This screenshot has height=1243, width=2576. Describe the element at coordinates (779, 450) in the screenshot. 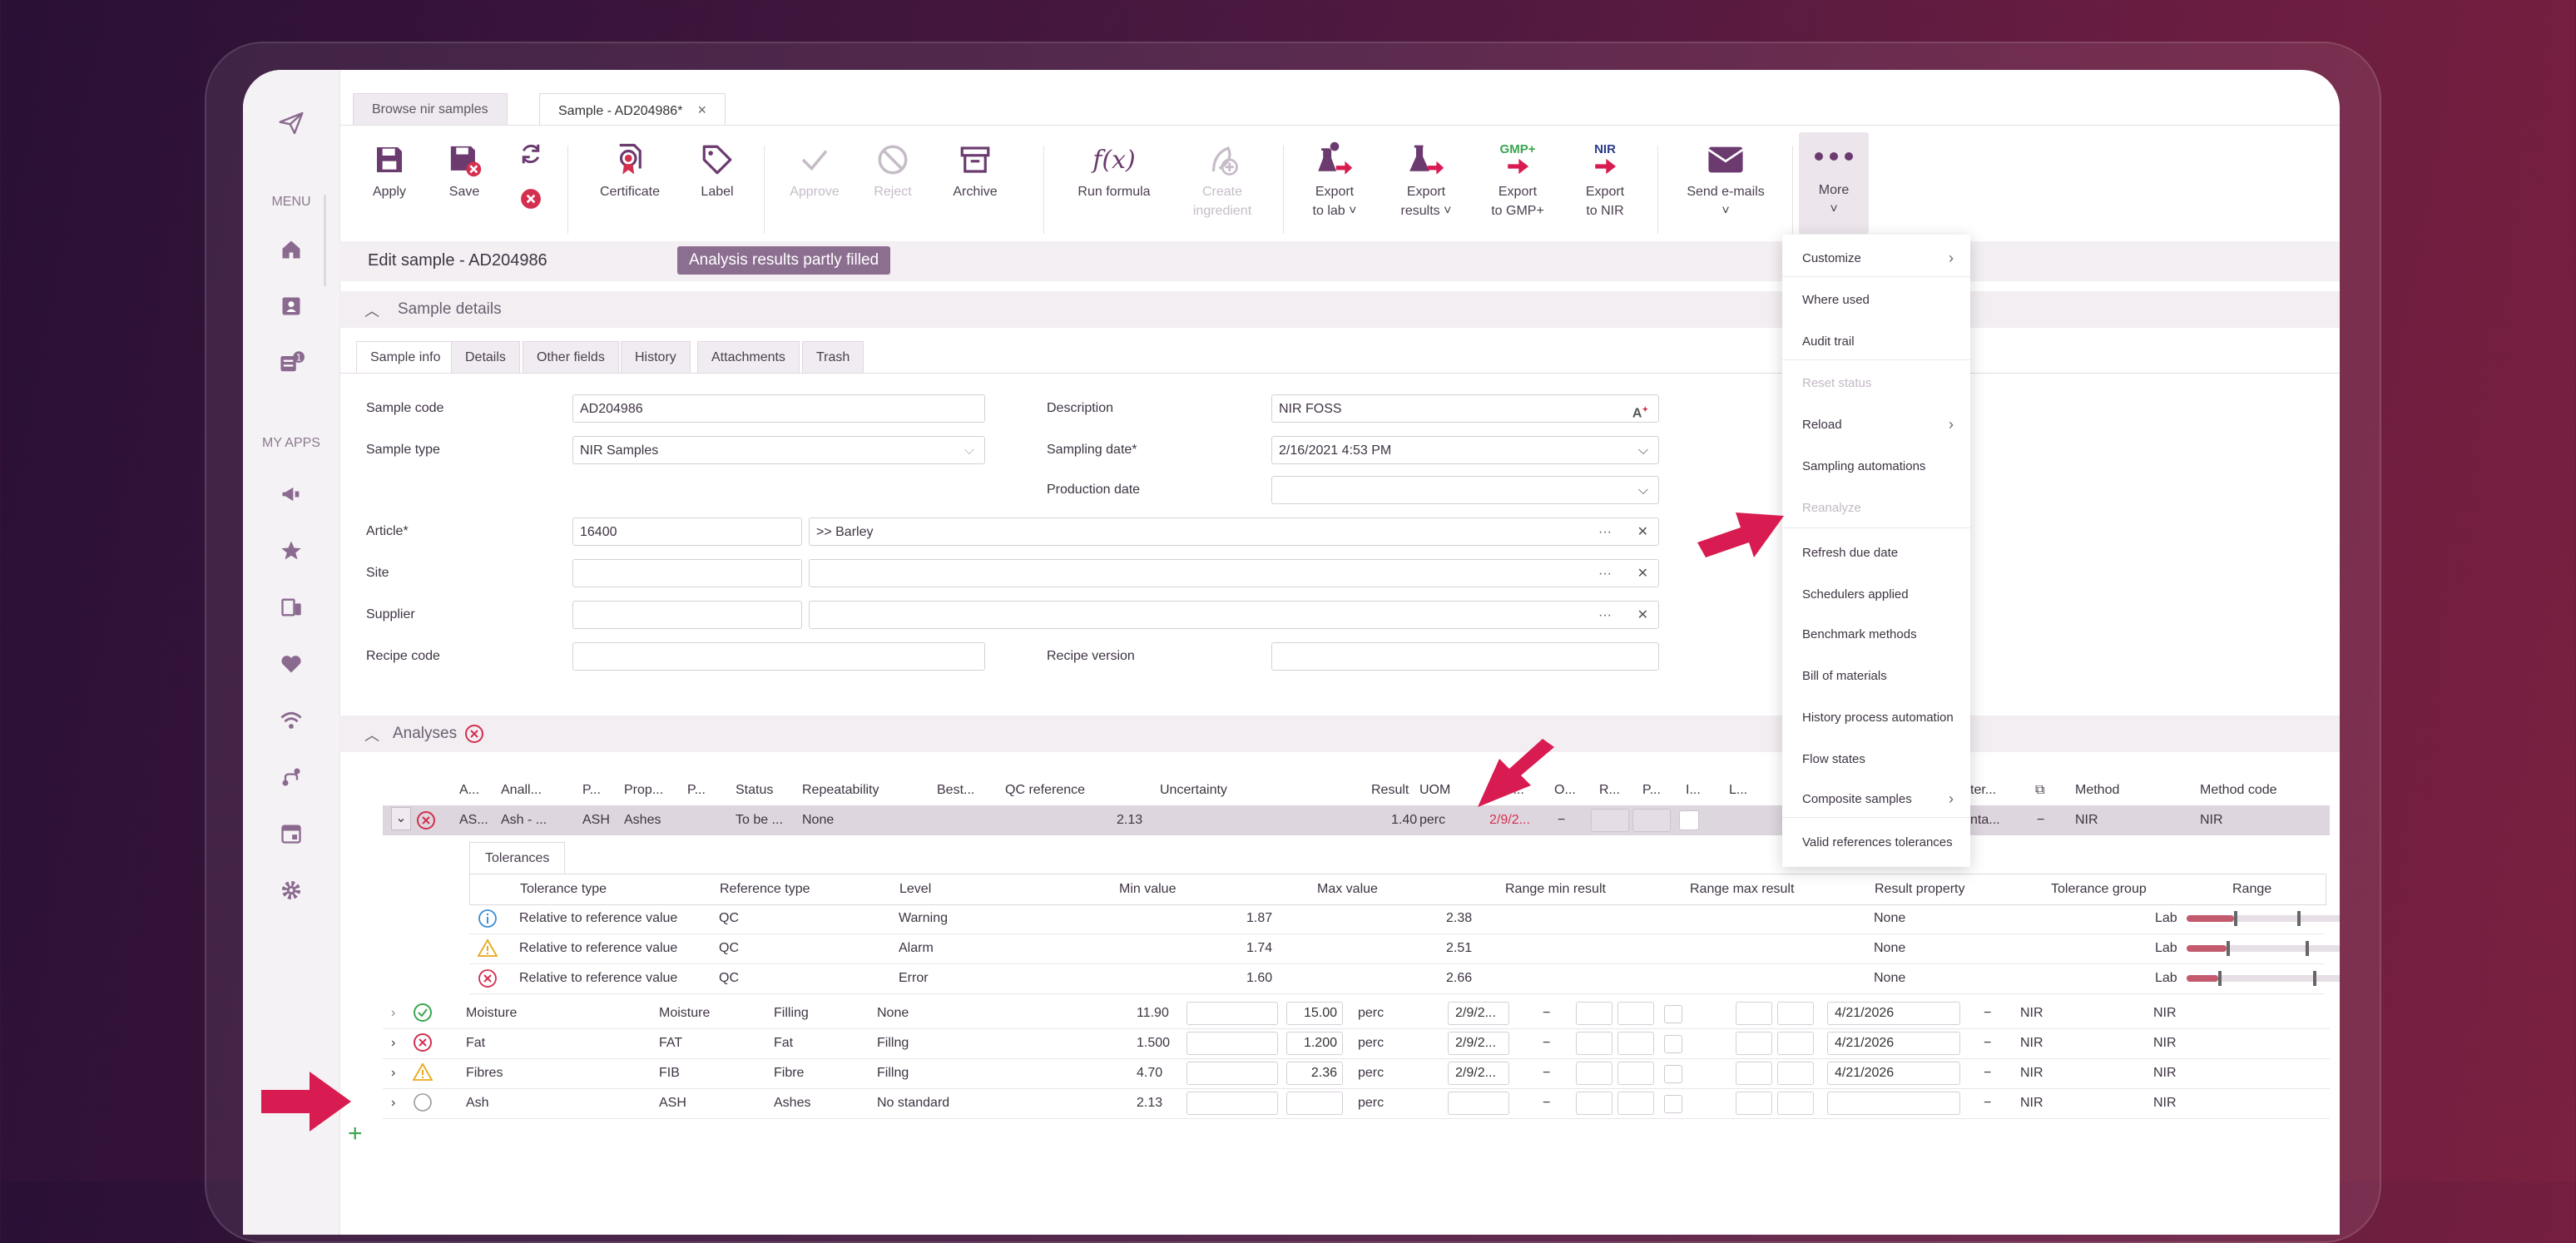

I see `sample-type-select: NIR Samples ⌵` at that location.